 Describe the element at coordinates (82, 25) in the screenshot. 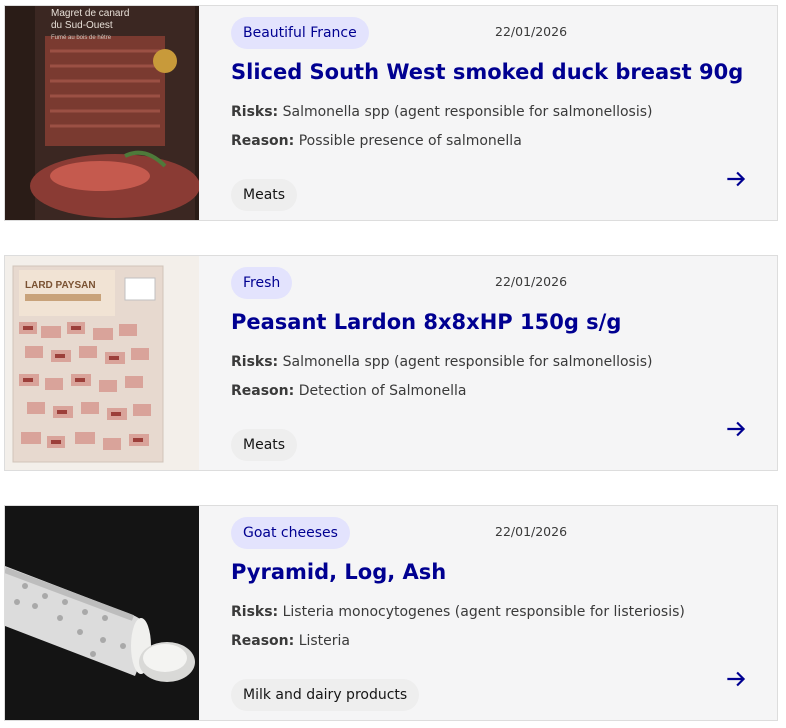

I see `image-label-line: du Sud-Ouest` at that location.